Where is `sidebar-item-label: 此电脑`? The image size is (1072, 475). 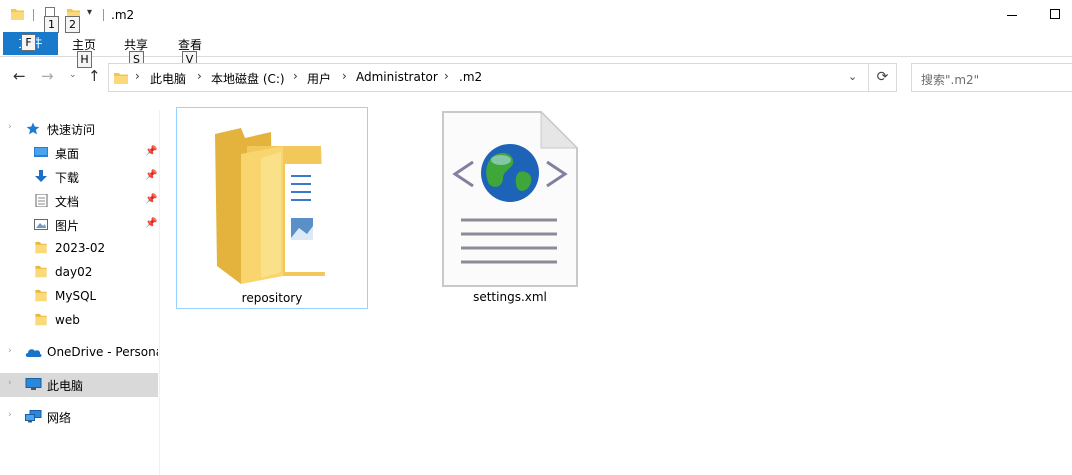
sidebar-item-label: 此电脑 is located at coordinates (65, 386).